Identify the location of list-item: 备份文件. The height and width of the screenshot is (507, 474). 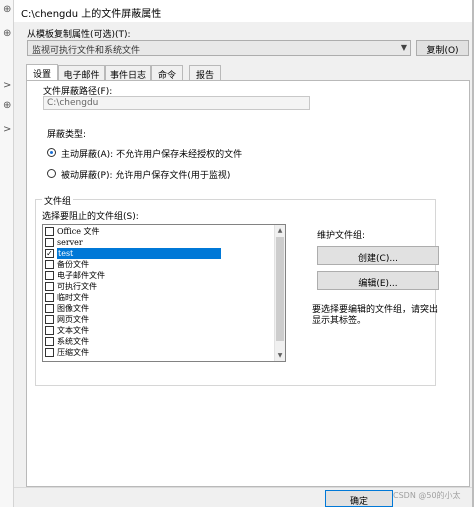
(157, 264).